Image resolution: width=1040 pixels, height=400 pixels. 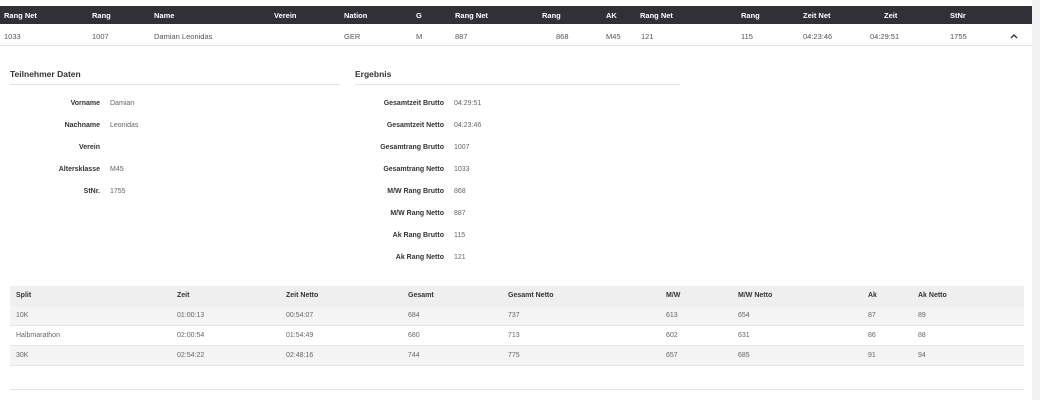 I want to click on ergebnis-divider, so click(x=517, y=84).